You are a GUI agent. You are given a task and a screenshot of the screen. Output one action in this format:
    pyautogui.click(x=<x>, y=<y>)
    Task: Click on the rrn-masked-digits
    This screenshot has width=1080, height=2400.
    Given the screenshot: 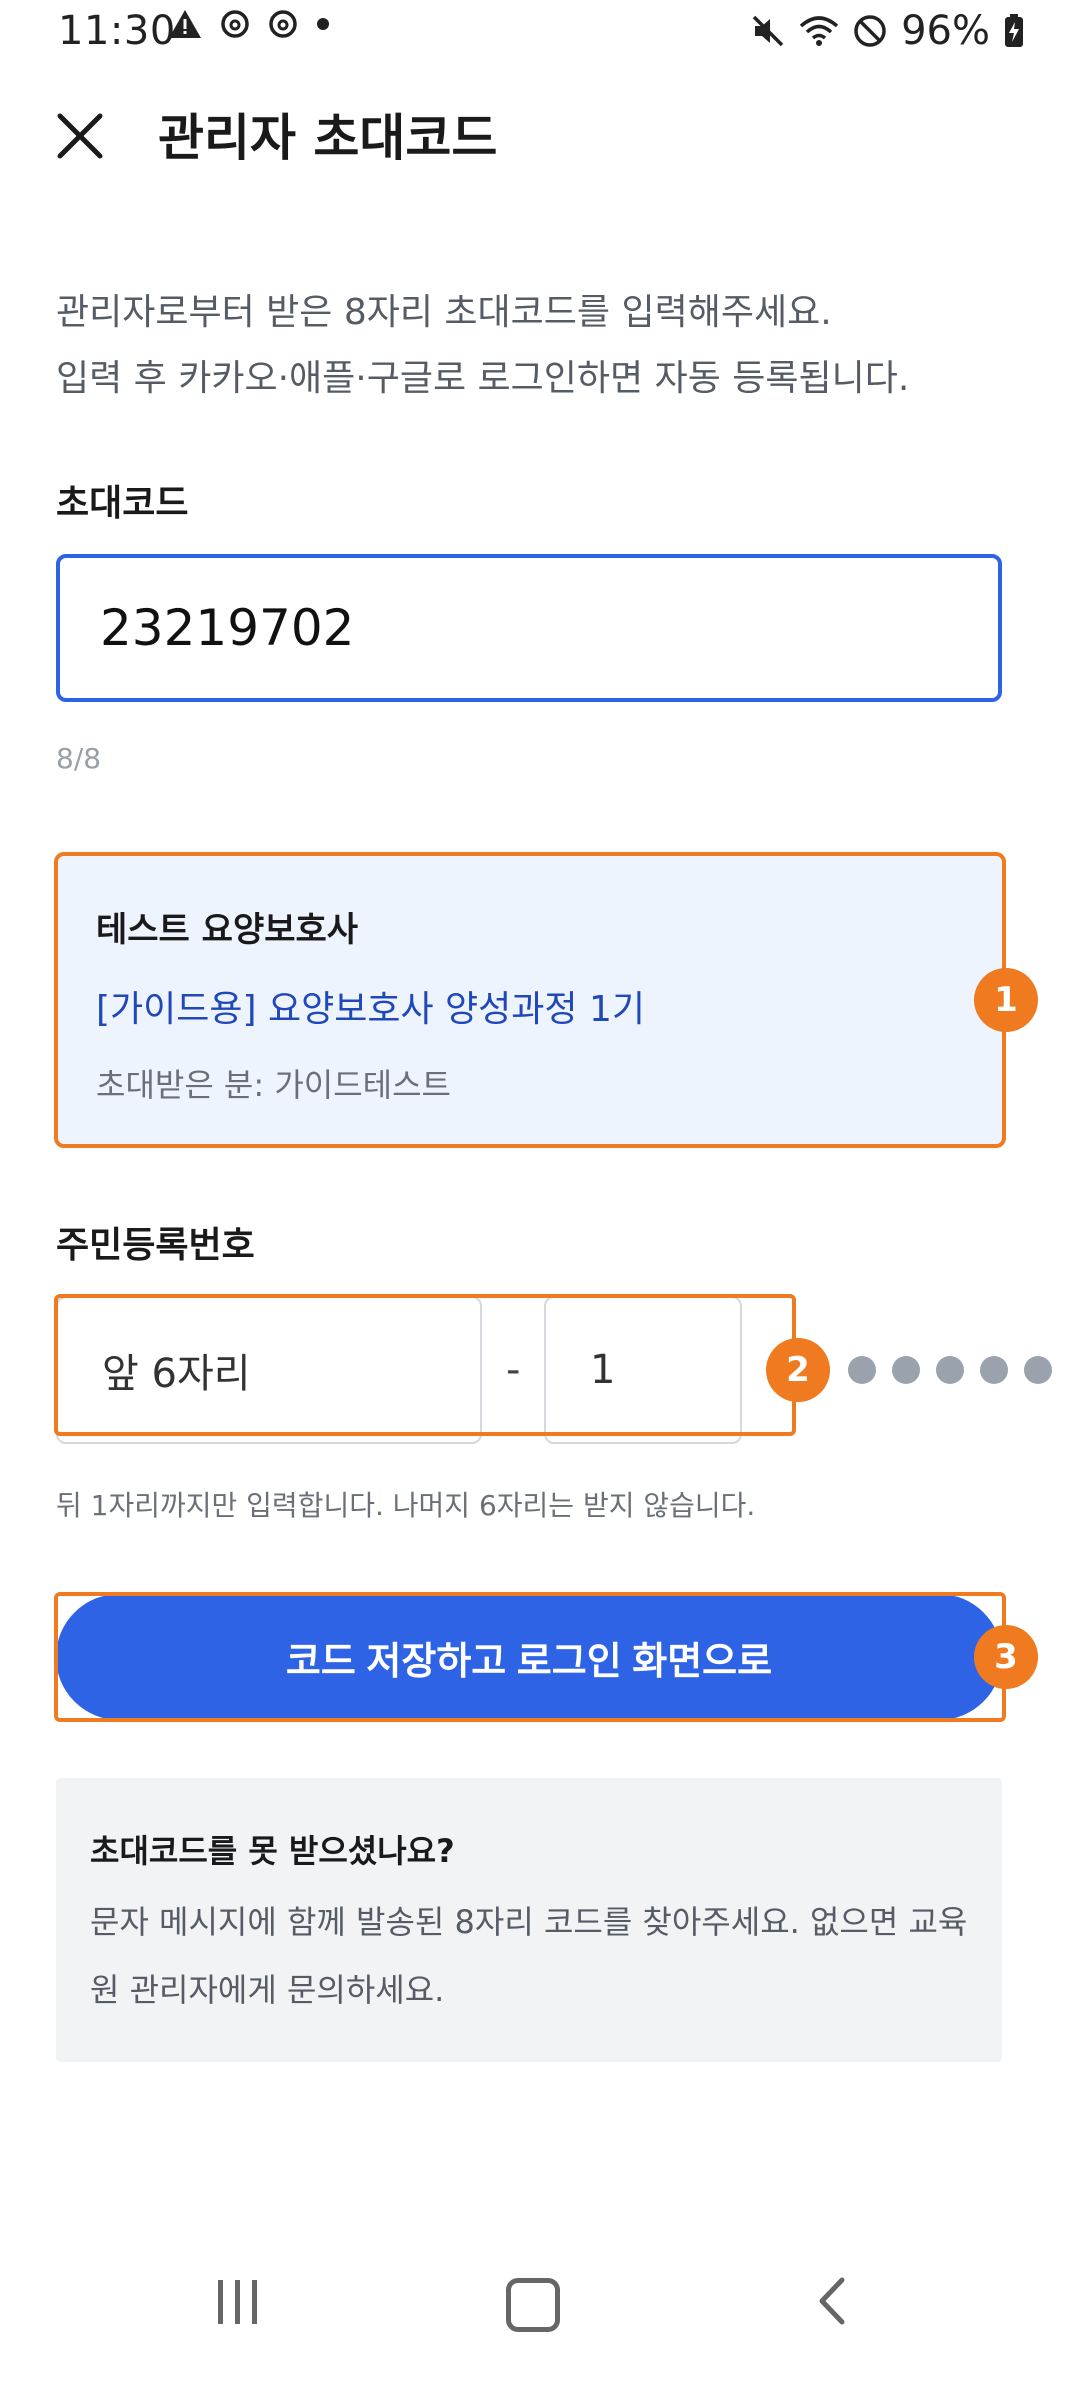 What is the action you would take?
    pyautogui.click(x=950, y=1370)
    